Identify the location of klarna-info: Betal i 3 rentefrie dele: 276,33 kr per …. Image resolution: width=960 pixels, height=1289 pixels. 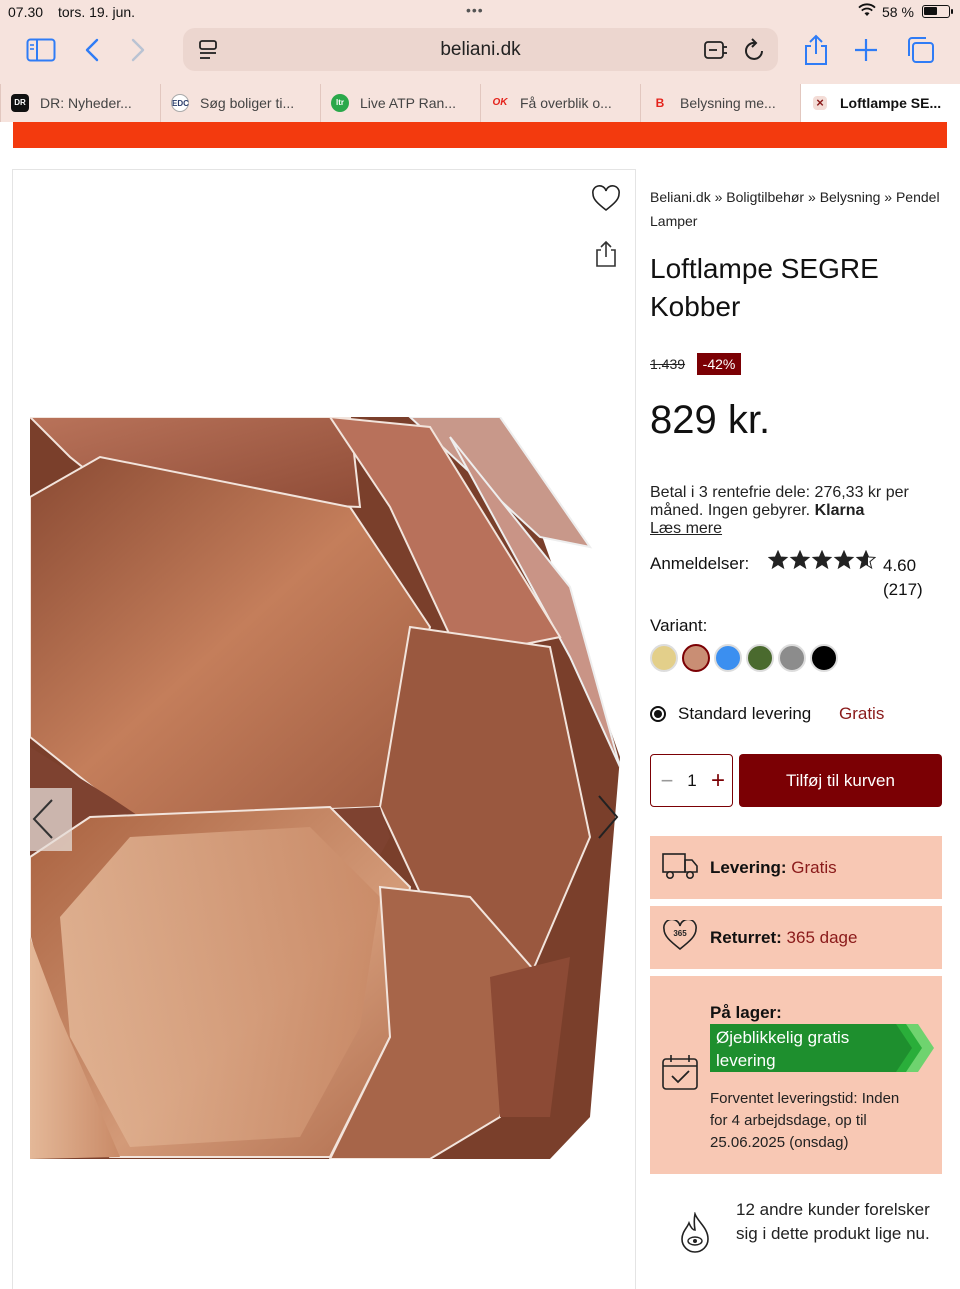
(800, 511).